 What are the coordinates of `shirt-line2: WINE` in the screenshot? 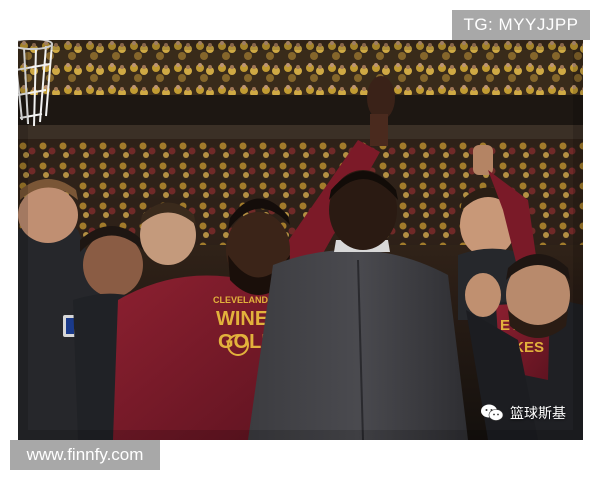 It's located at (242, 319).